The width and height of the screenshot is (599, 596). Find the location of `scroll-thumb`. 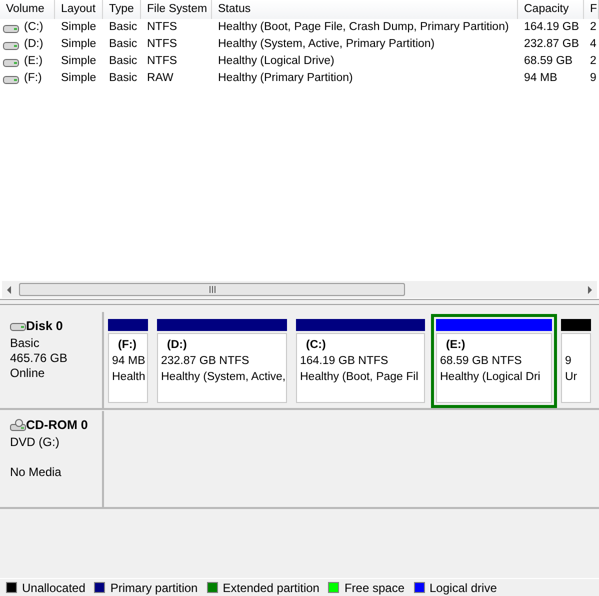

scroll-thumb is located at coordinates (212, 289).